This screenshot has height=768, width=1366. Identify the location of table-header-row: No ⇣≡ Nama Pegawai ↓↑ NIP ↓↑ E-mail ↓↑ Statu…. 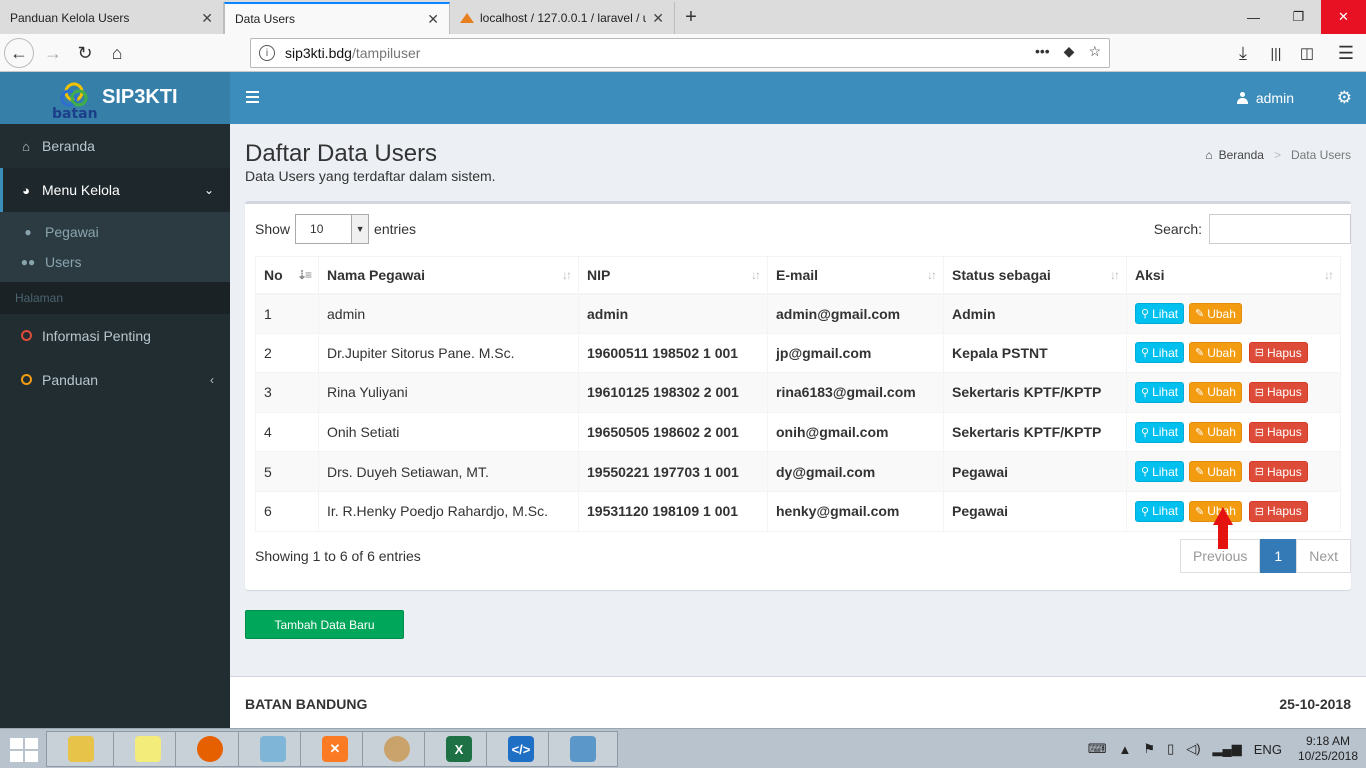
(798, 275).